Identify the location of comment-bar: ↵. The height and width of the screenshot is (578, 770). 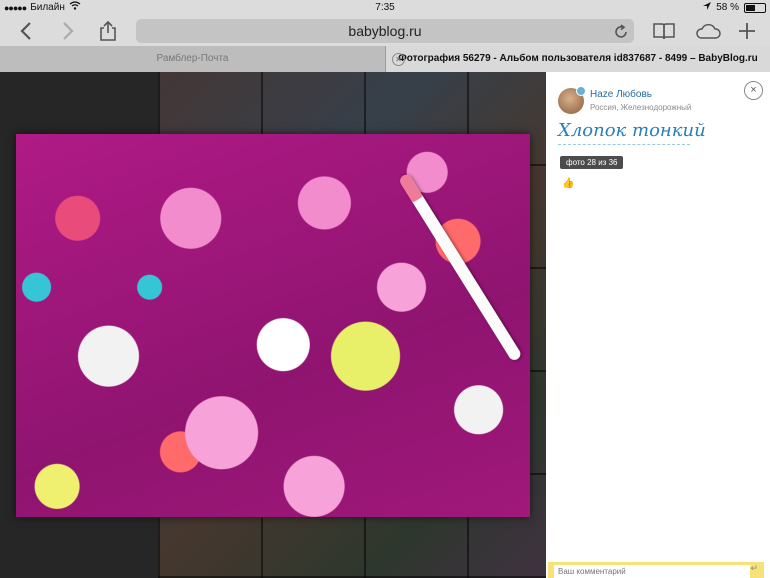
(656, 570).